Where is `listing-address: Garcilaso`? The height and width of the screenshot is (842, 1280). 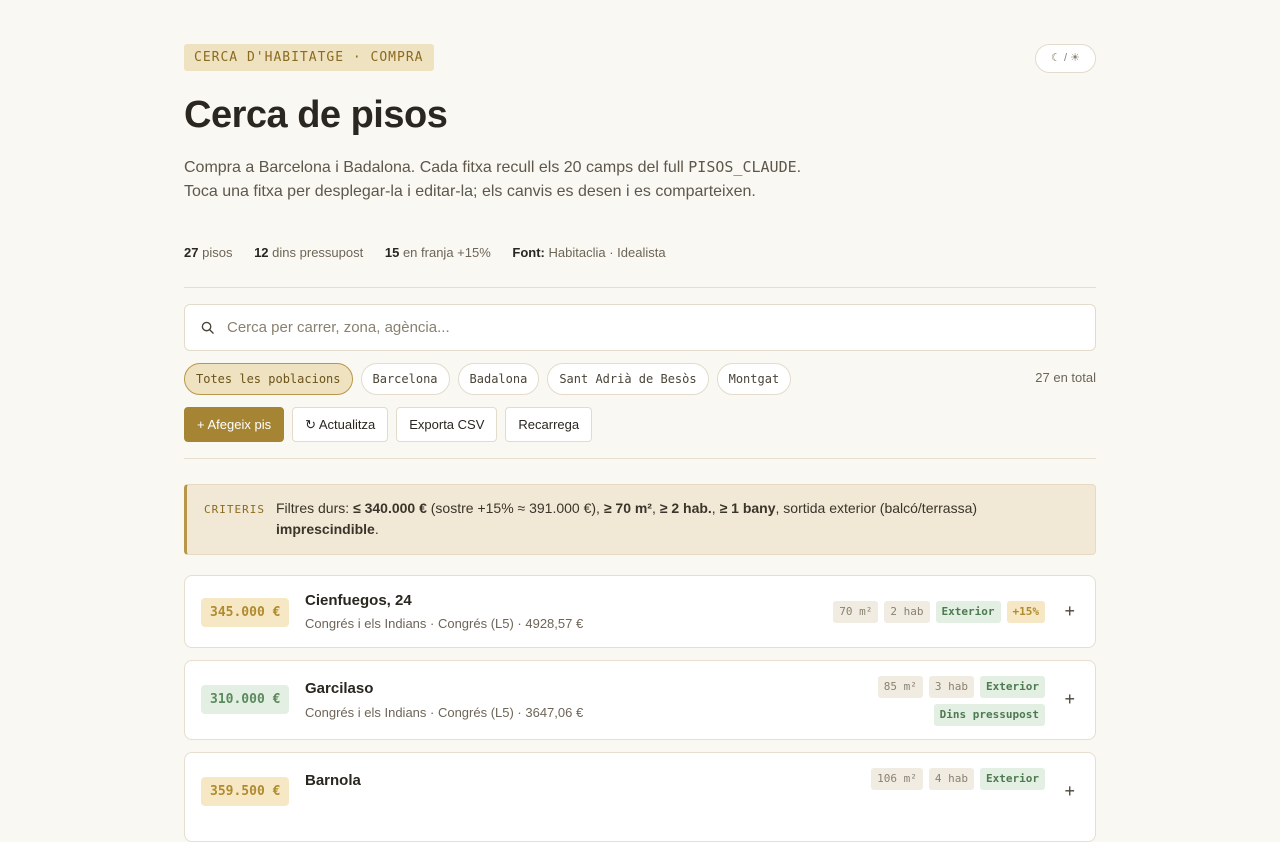 listing-address: Garcilaso is located at coordinates (339, 688).